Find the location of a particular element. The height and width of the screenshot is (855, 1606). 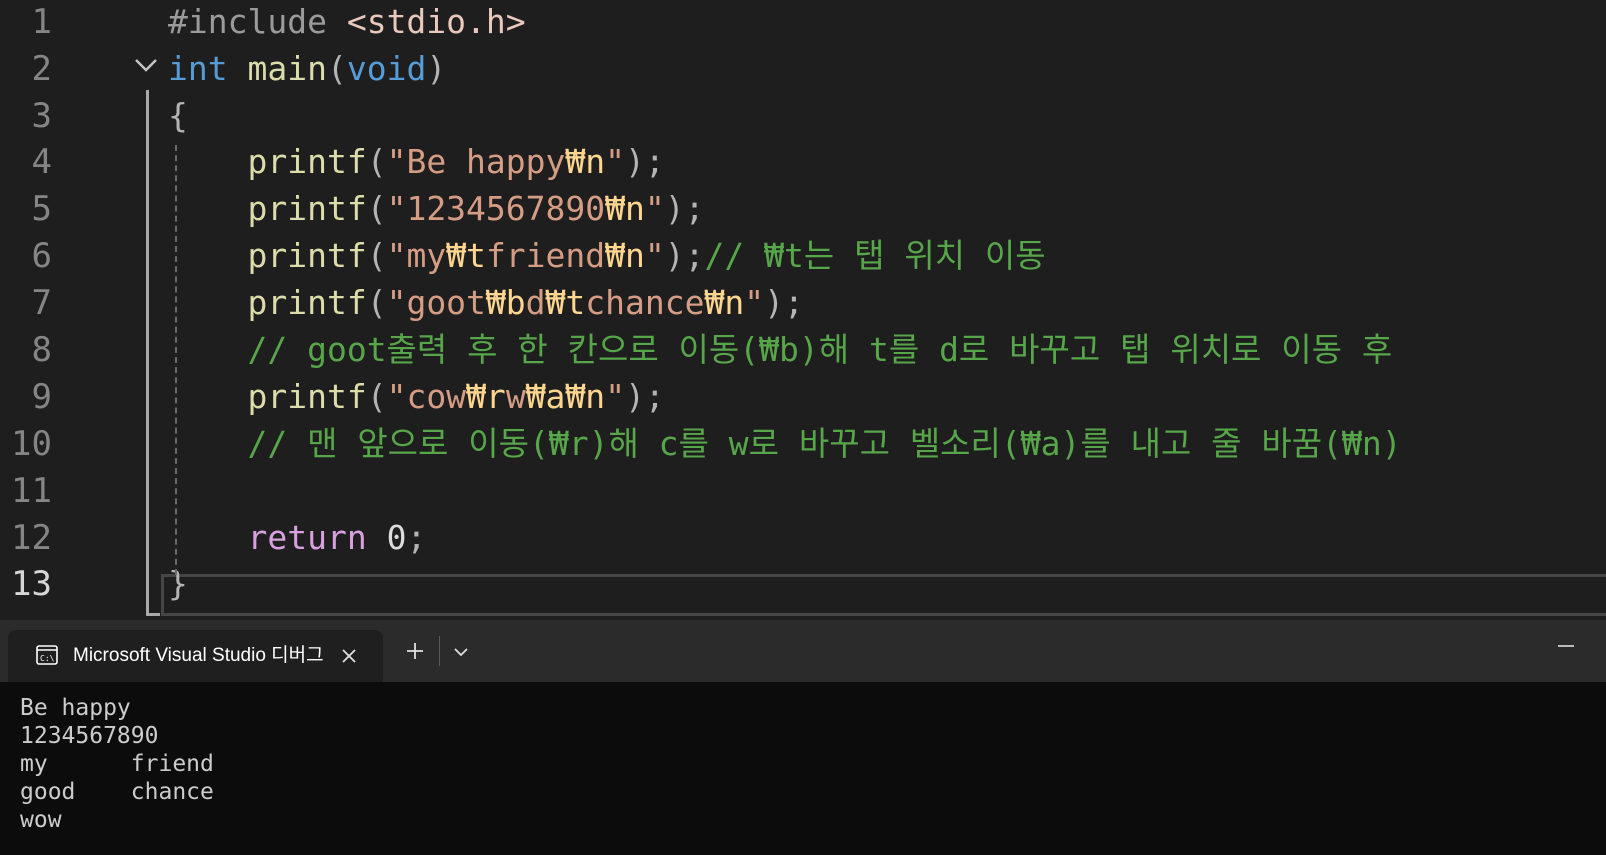

code-token: { is located at coordinates (178, 115).